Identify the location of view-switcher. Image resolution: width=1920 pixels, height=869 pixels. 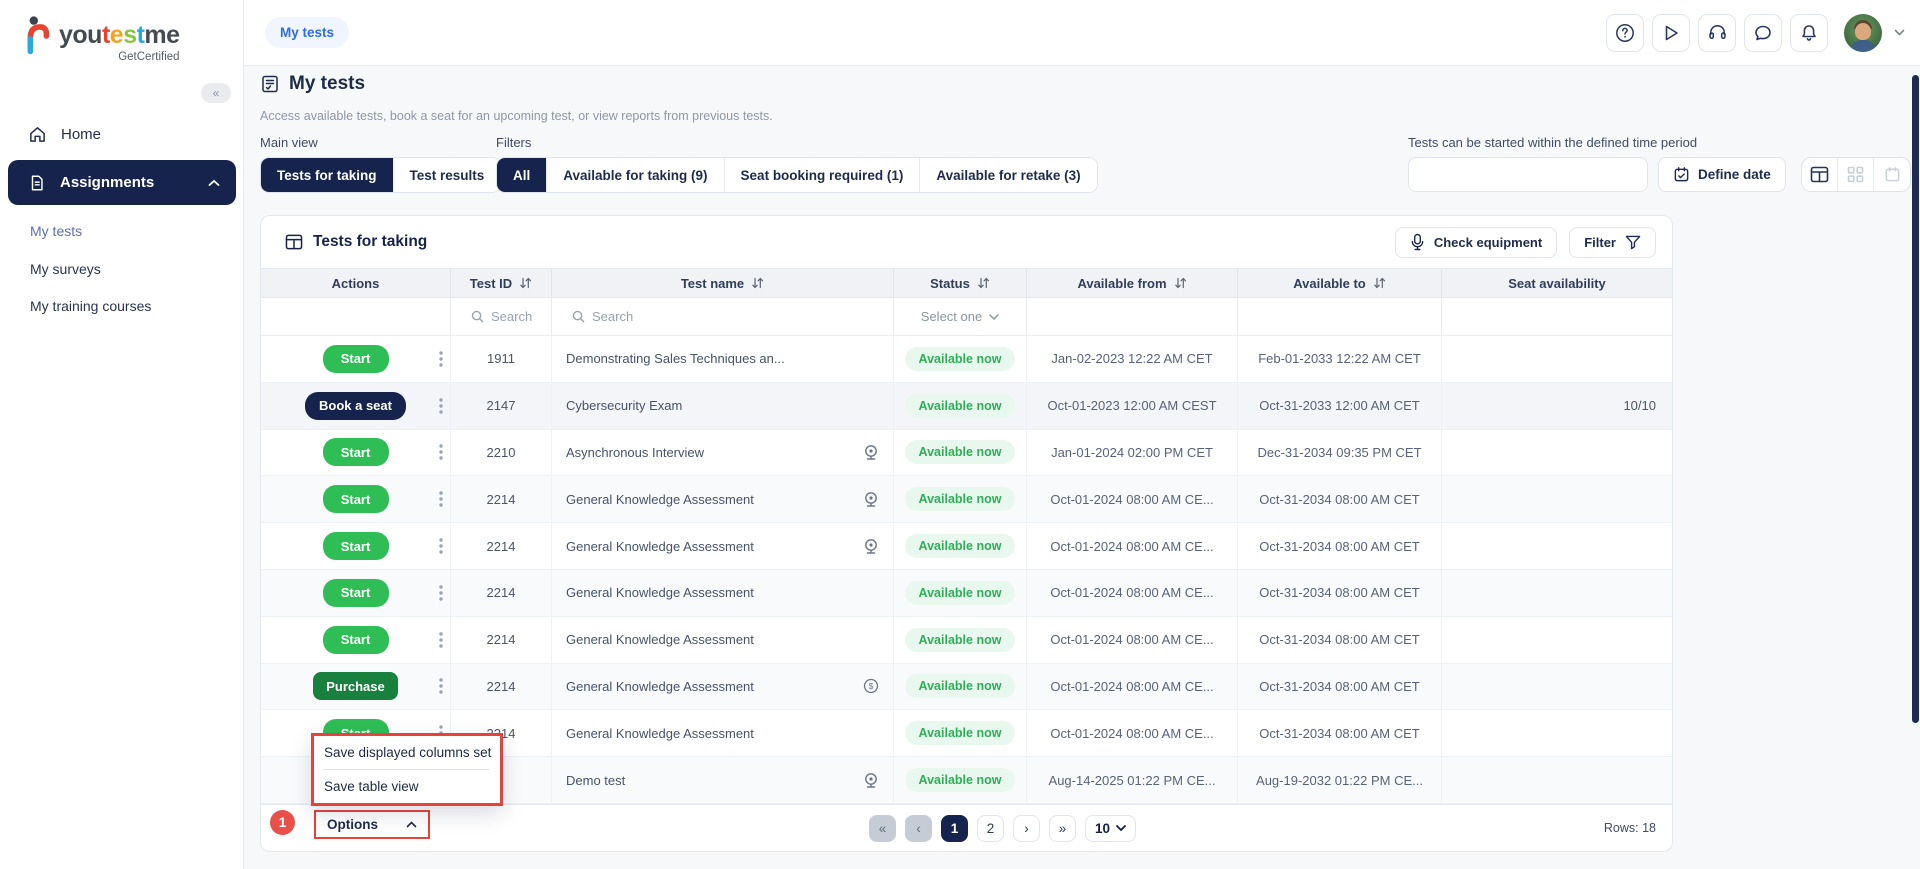
(1855, 174).